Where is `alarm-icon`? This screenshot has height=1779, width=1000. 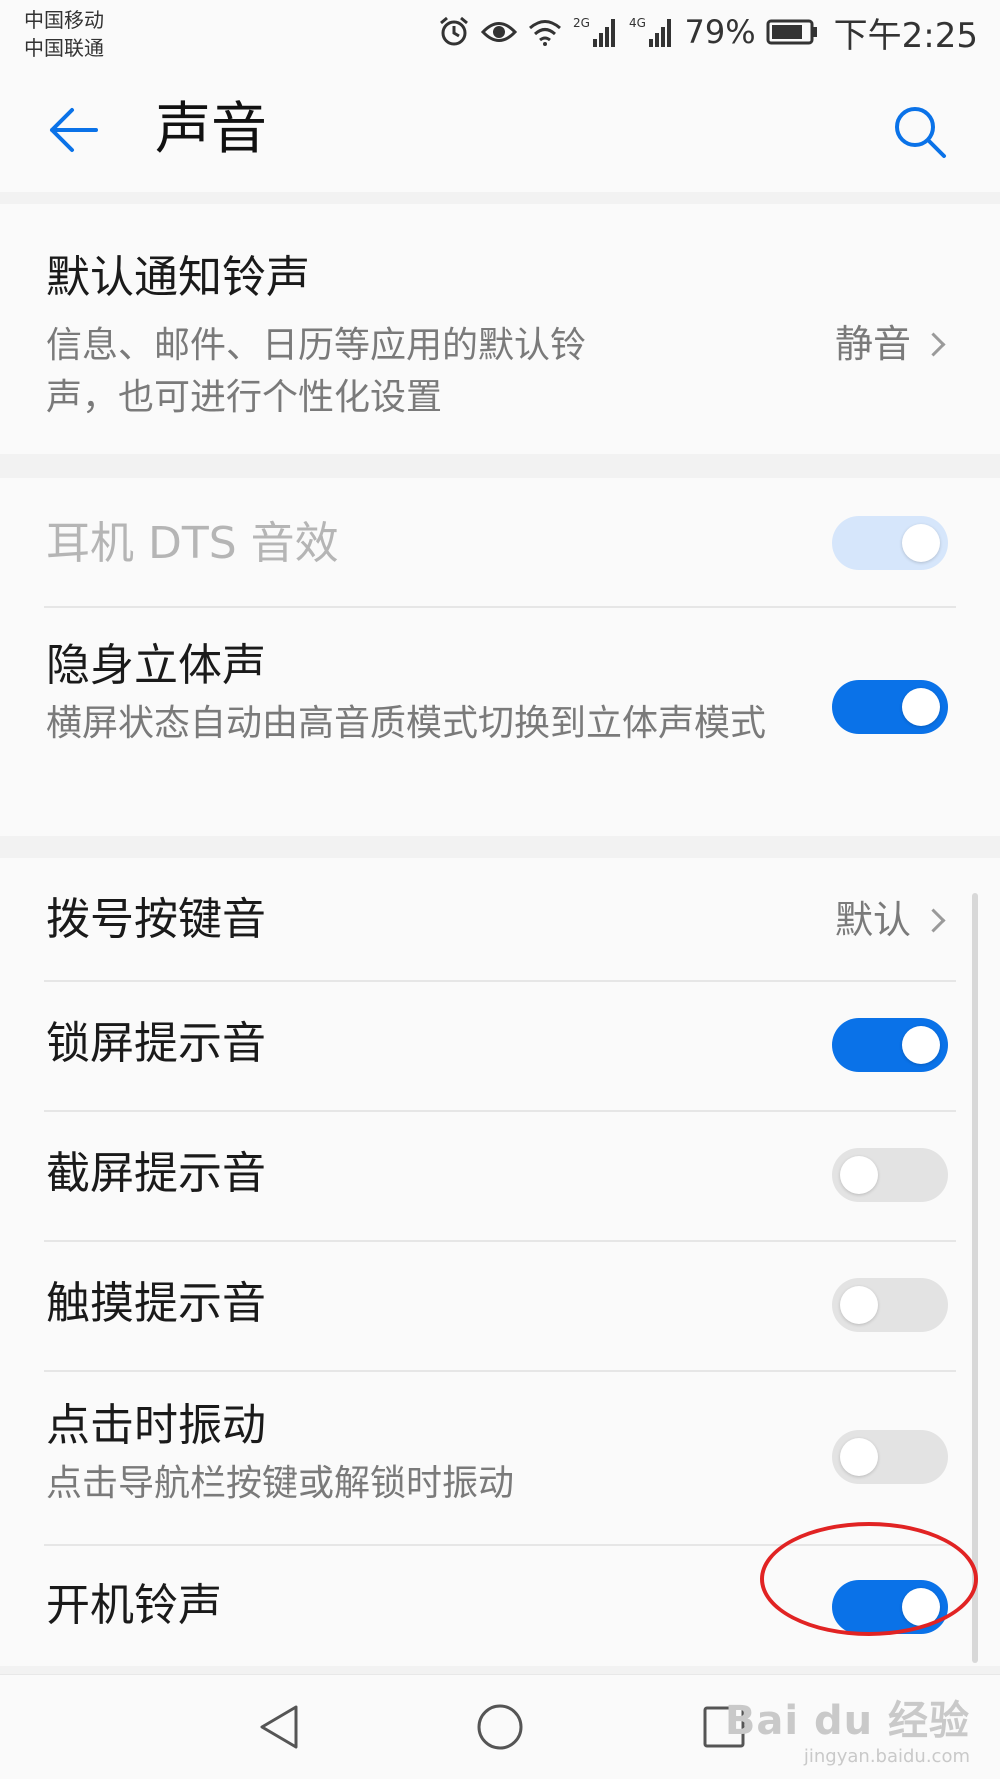 alarm-icon is located at coordinates (454, 32).